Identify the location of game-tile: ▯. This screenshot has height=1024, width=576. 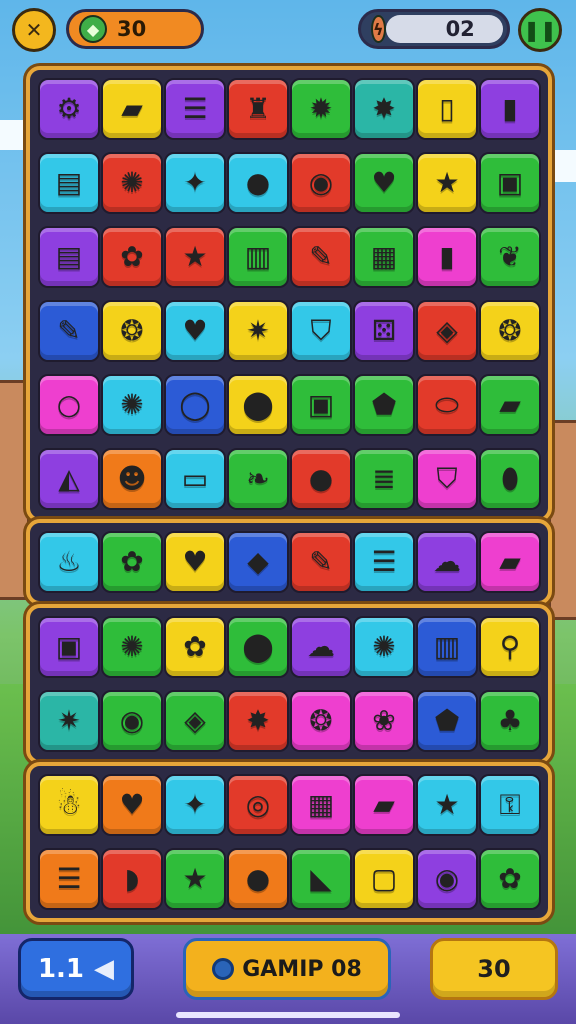
(447, 109).